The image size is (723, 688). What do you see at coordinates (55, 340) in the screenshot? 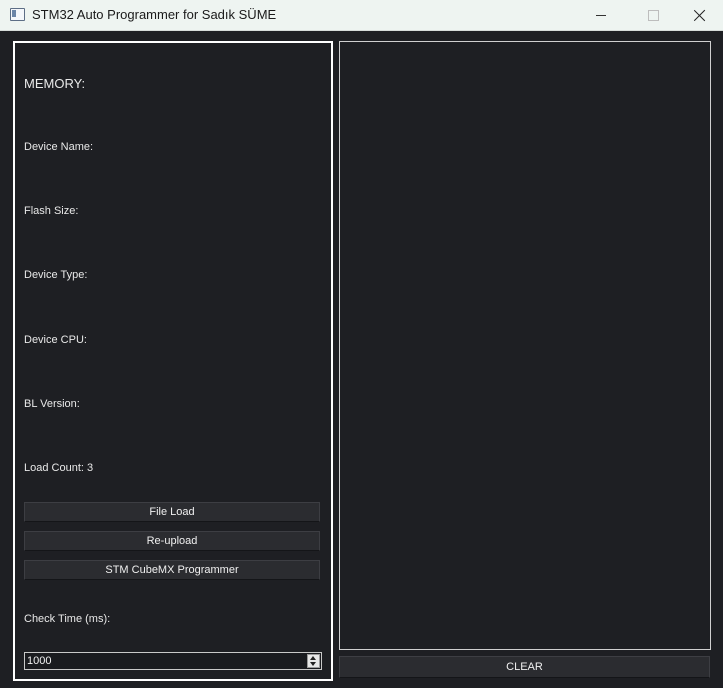
I see `device-cpu-label: Device CPU:` at bounding box center [55, 340].